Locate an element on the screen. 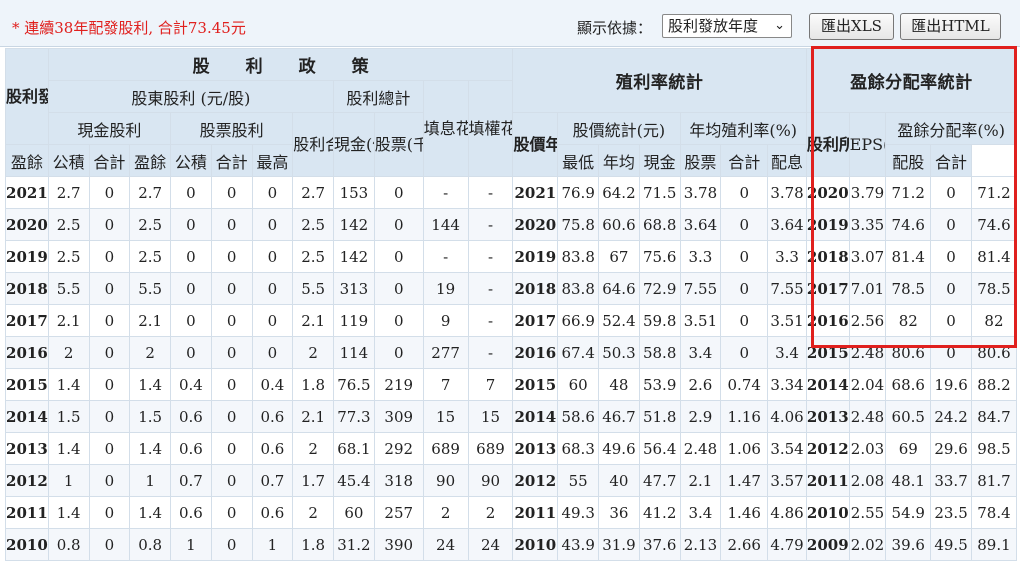  dividend-summary: * 連續38年配發股利, 合計73.45元 is located at coordinates (129, 28).